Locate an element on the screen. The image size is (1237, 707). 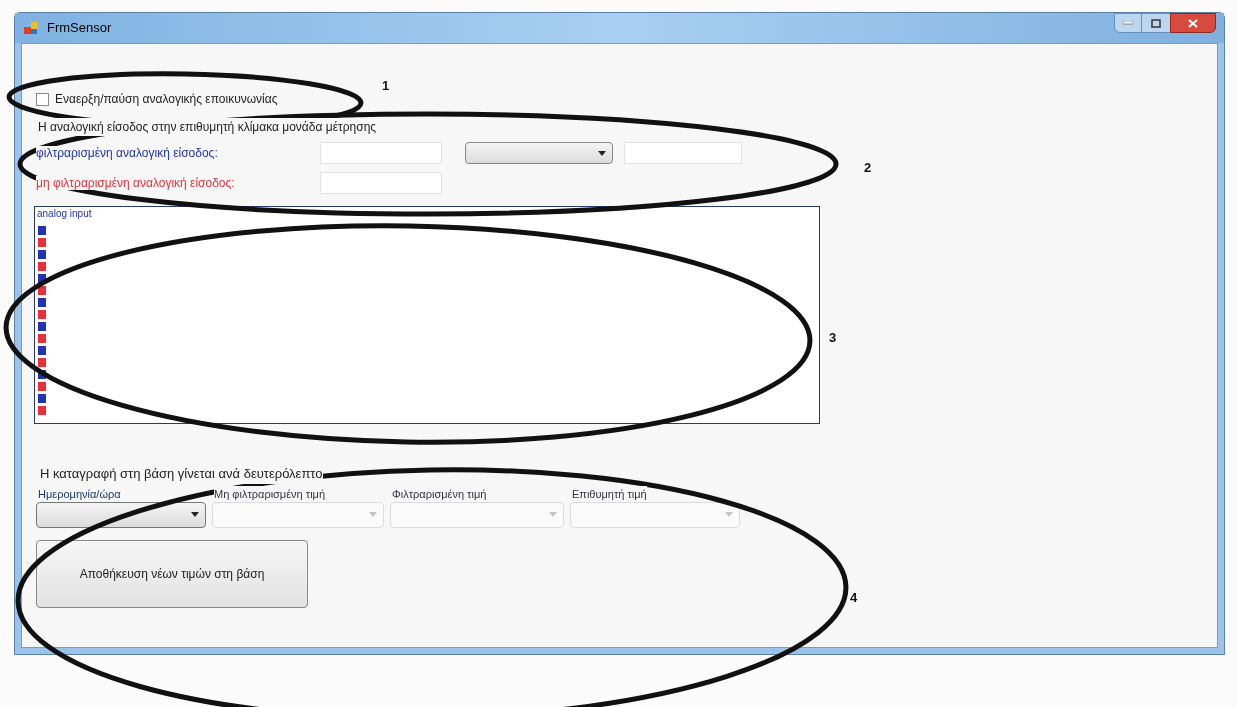
field-label: φιλτραρισμένη αναλογική είσοδος: is located at coordinates (127, 153).